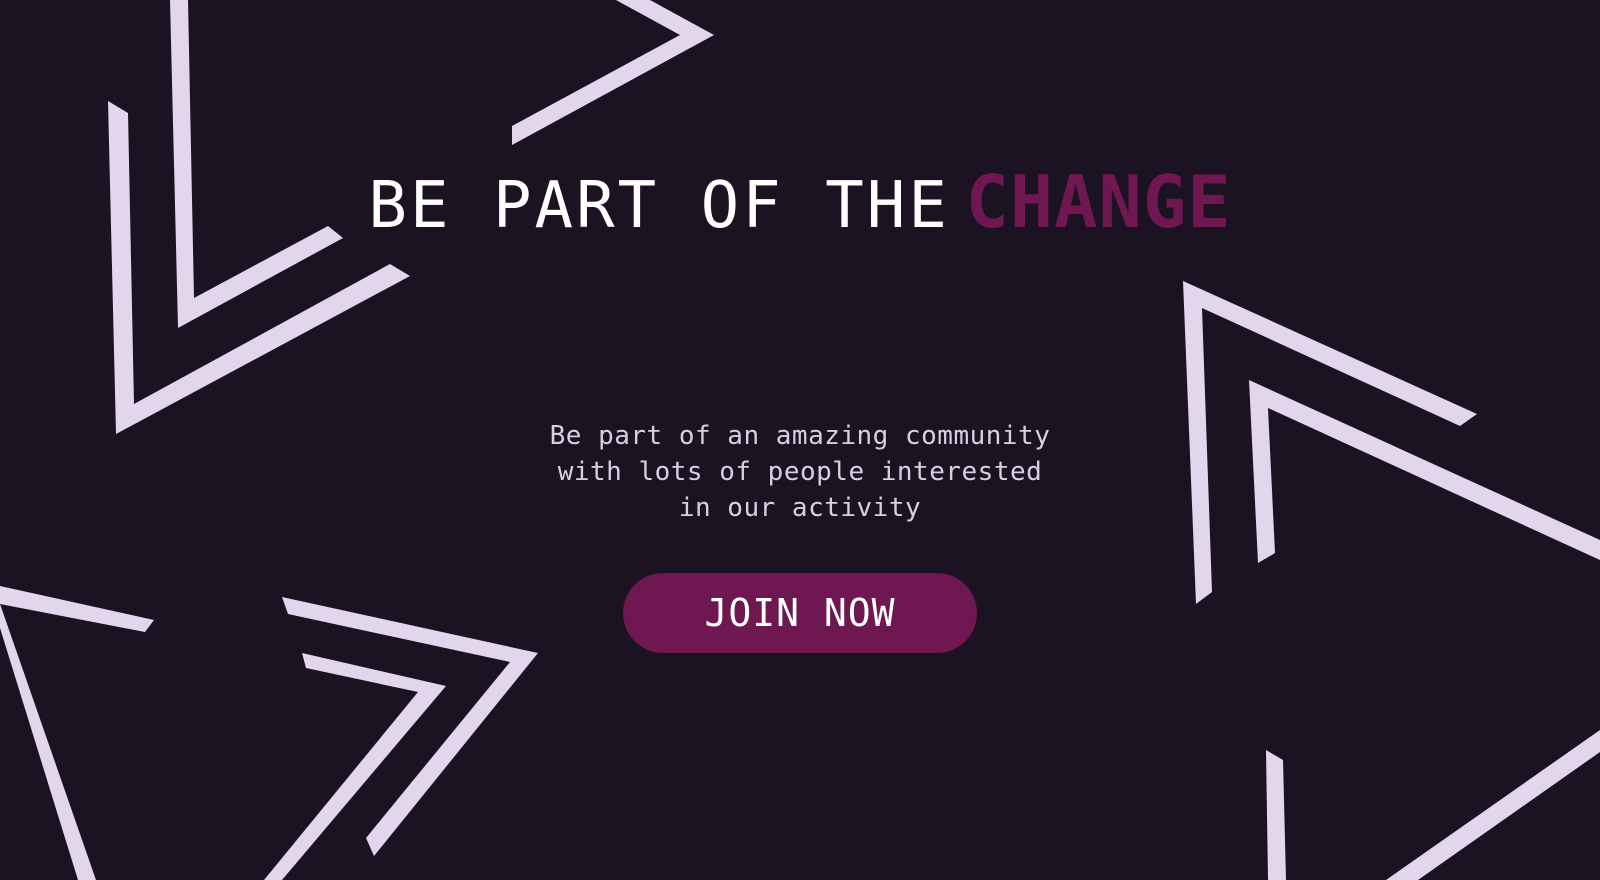 The image size is (1600, 880). Describe the element at coordinates (800, 508) in the screenshot. I see `subtitle-line: in our activity` at that location.